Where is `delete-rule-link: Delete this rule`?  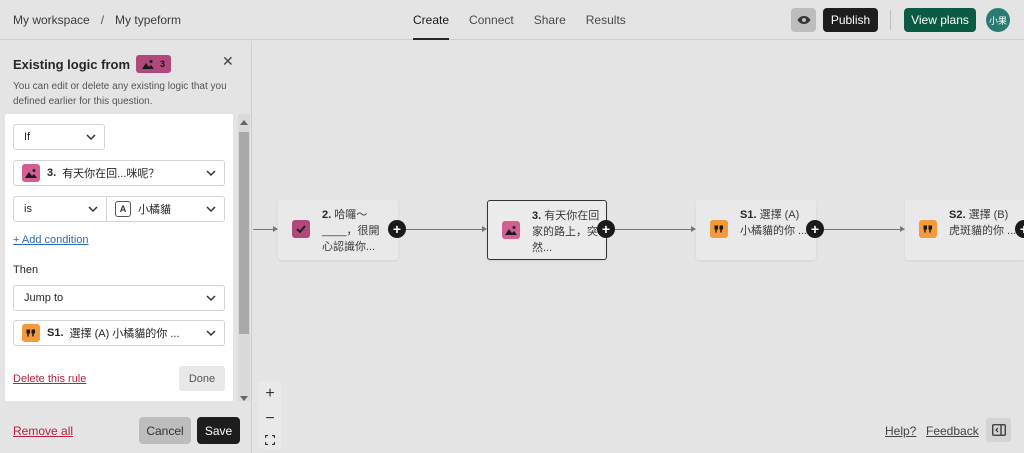 delete-rule-link: Delete this rule is located at coordinates (49, 379).